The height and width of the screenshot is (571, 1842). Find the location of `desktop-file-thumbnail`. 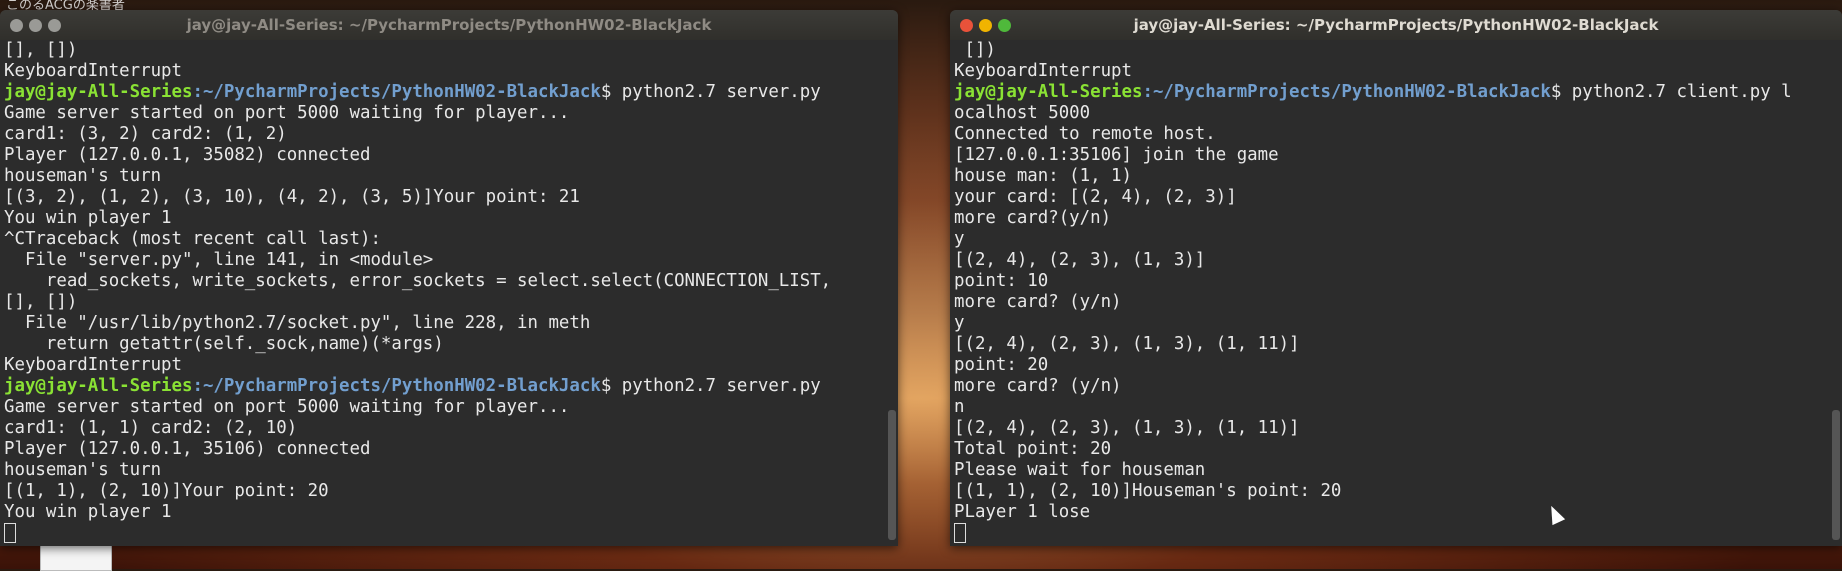

desktop-file-thumbnail is located at coordinates (76, 558).